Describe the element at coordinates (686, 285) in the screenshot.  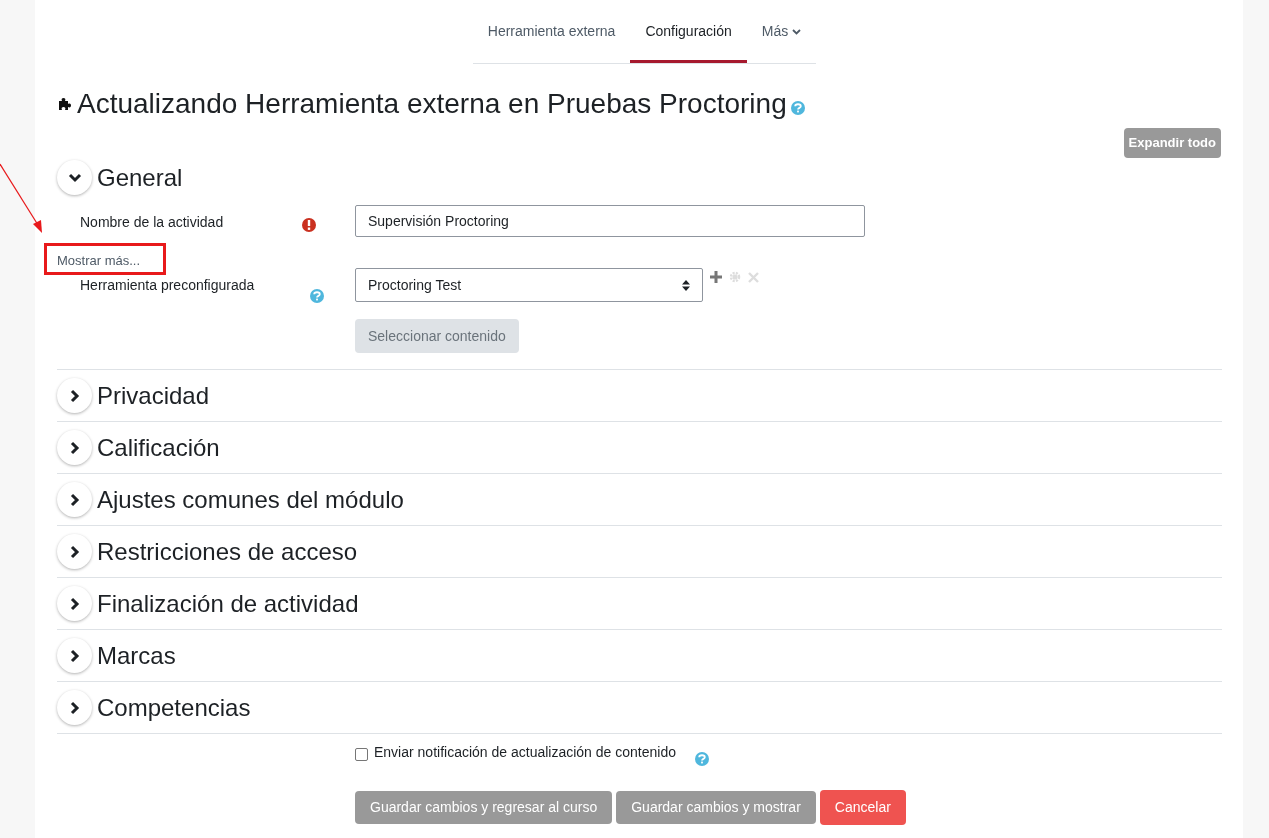
I see `sort-arrows-icon` at that location.